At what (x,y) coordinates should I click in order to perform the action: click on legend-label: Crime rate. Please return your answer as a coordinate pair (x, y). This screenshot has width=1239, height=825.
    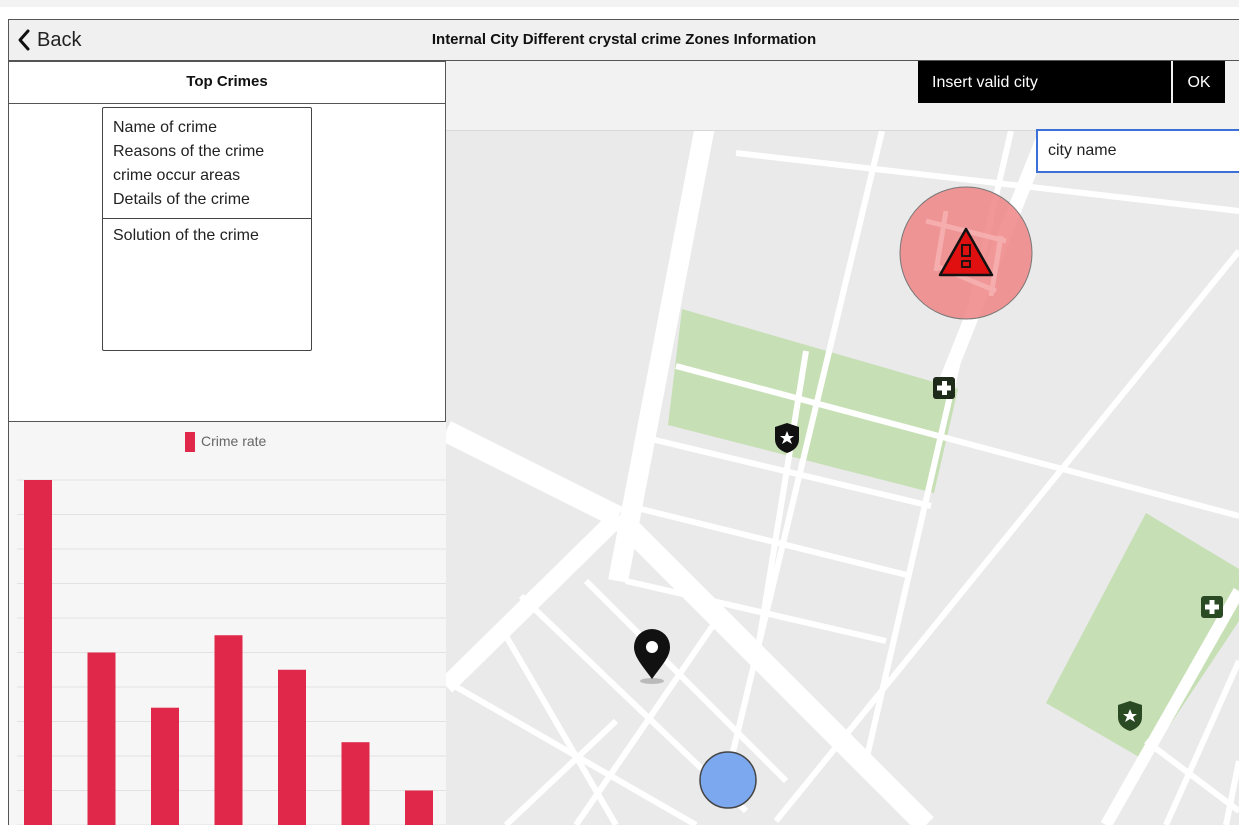
    Looking at the image, I should click on (234, 441).